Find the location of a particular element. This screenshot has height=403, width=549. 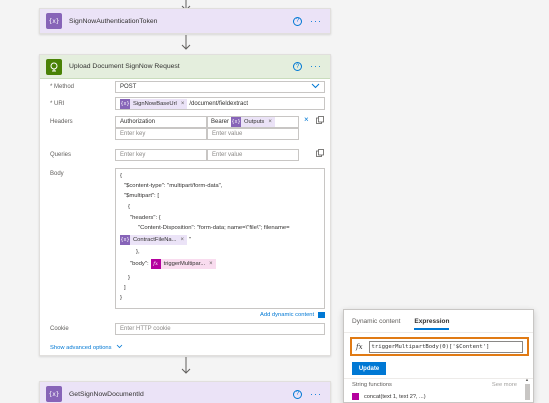

card-header: {x} GetSignNowDocumentId ? ··· is located at coordinates (185, 392).